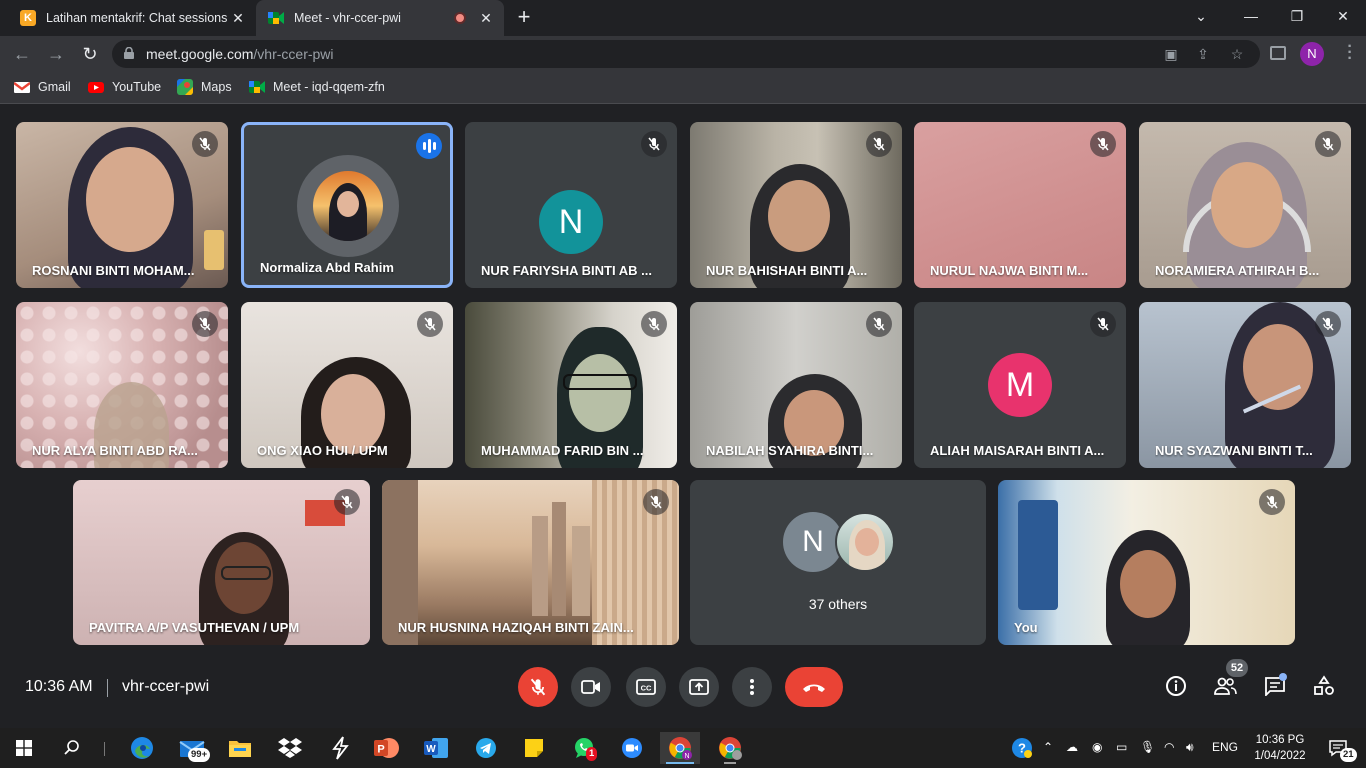  Describe the element at coordinates (1190, 747) in the screenshot. I see `volume-icon: 🔊︎` at that location.